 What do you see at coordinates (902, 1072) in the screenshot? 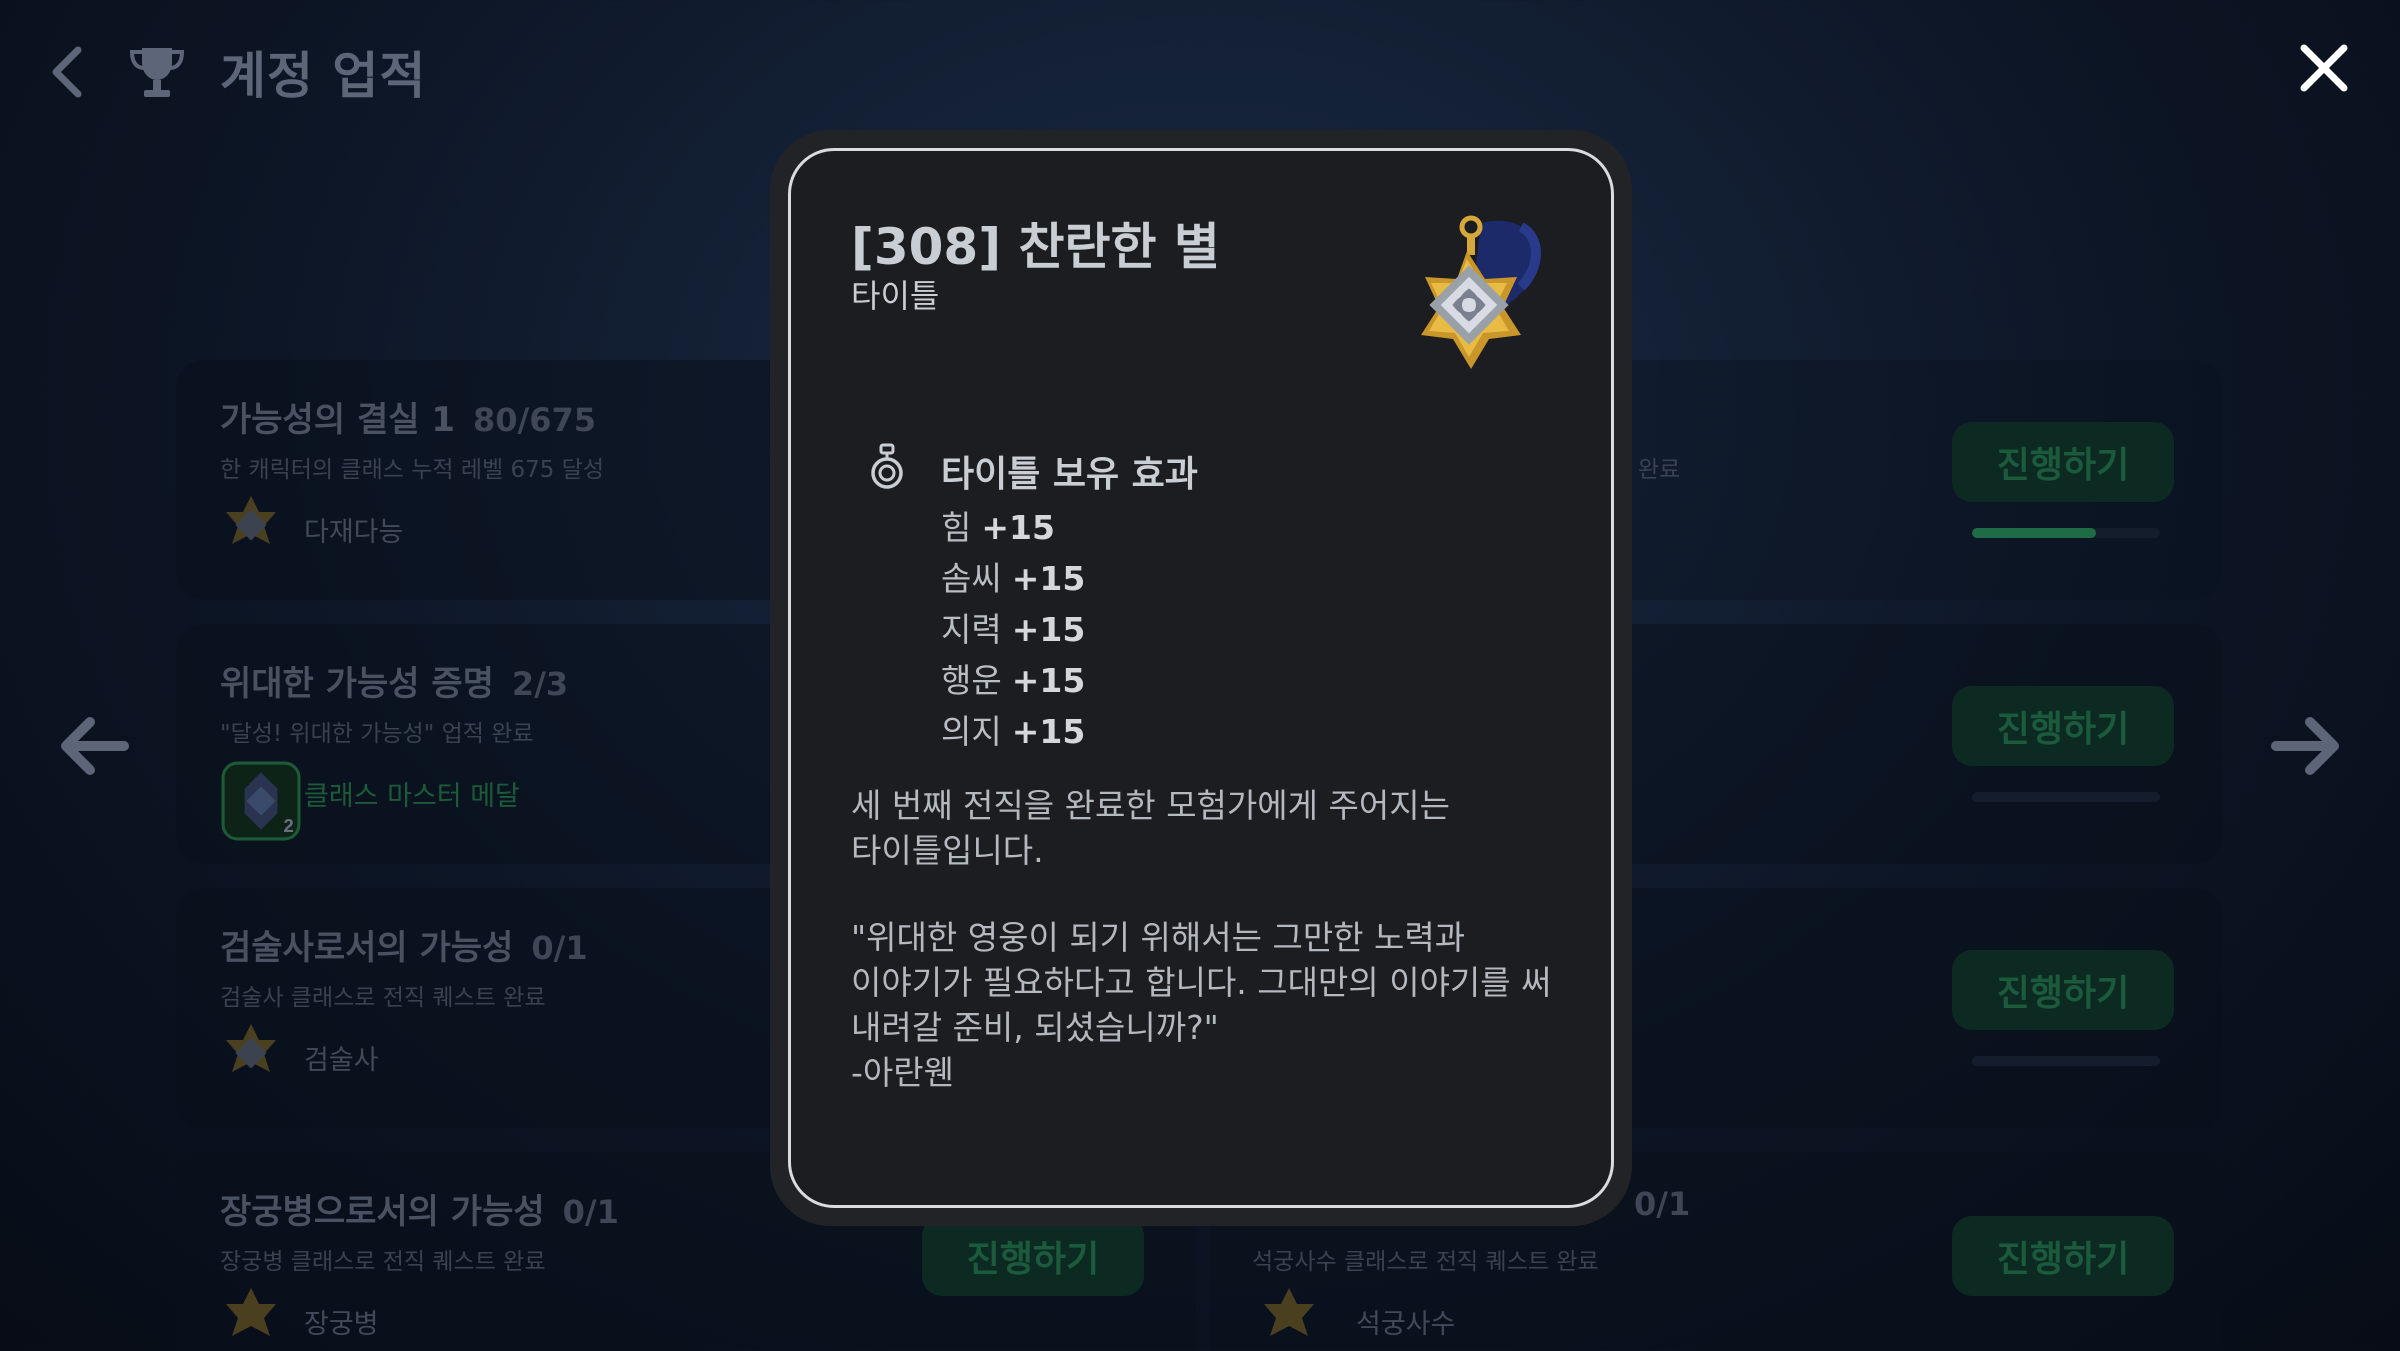
I see `quote-author: -아란웬` at bounding box center [902, 1072].